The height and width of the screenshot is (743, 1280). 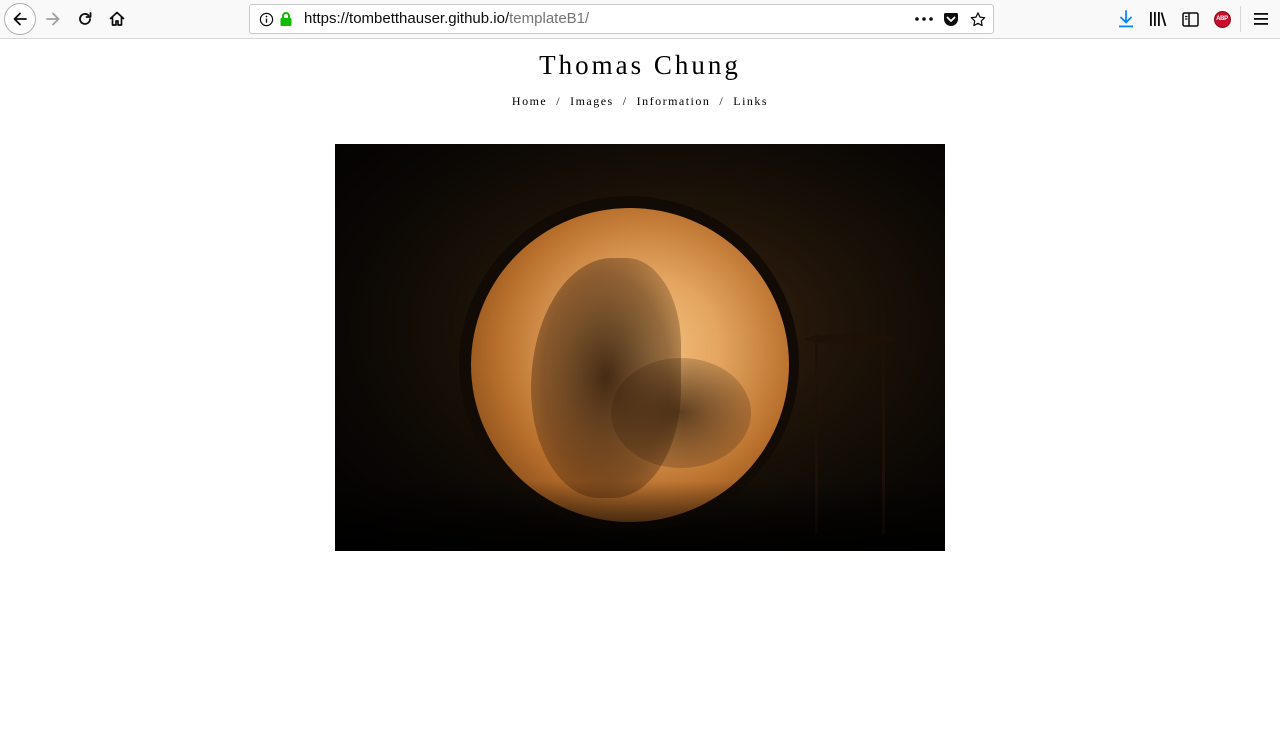 I want to click on nav-links-link: Links, so click(x=750, y=101).